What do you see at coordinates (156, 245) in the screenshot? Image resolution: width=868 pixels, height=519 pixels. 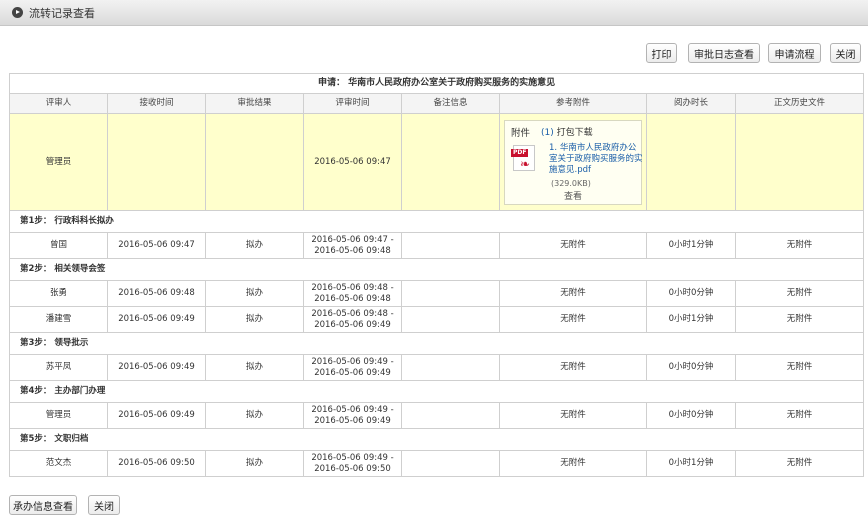 I see `received-cell: 2016-05-06 09:47` at bounding box center [156, 245].